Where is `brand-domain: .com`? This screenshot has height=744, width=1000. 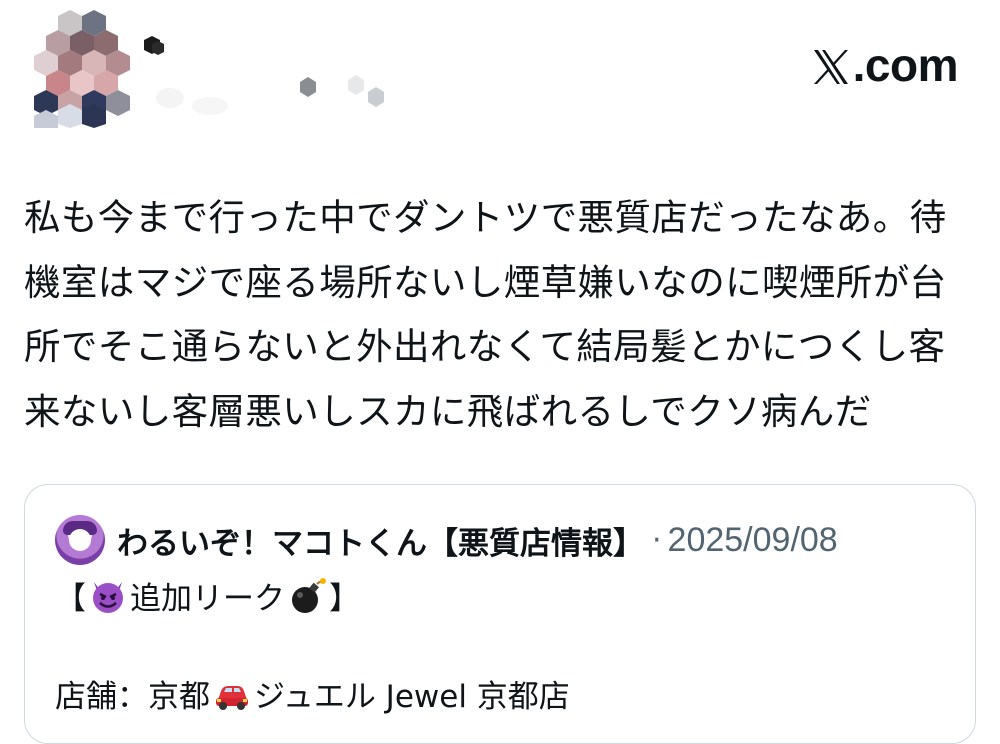
brand-domain: .com is located at coordinates (905, 65).